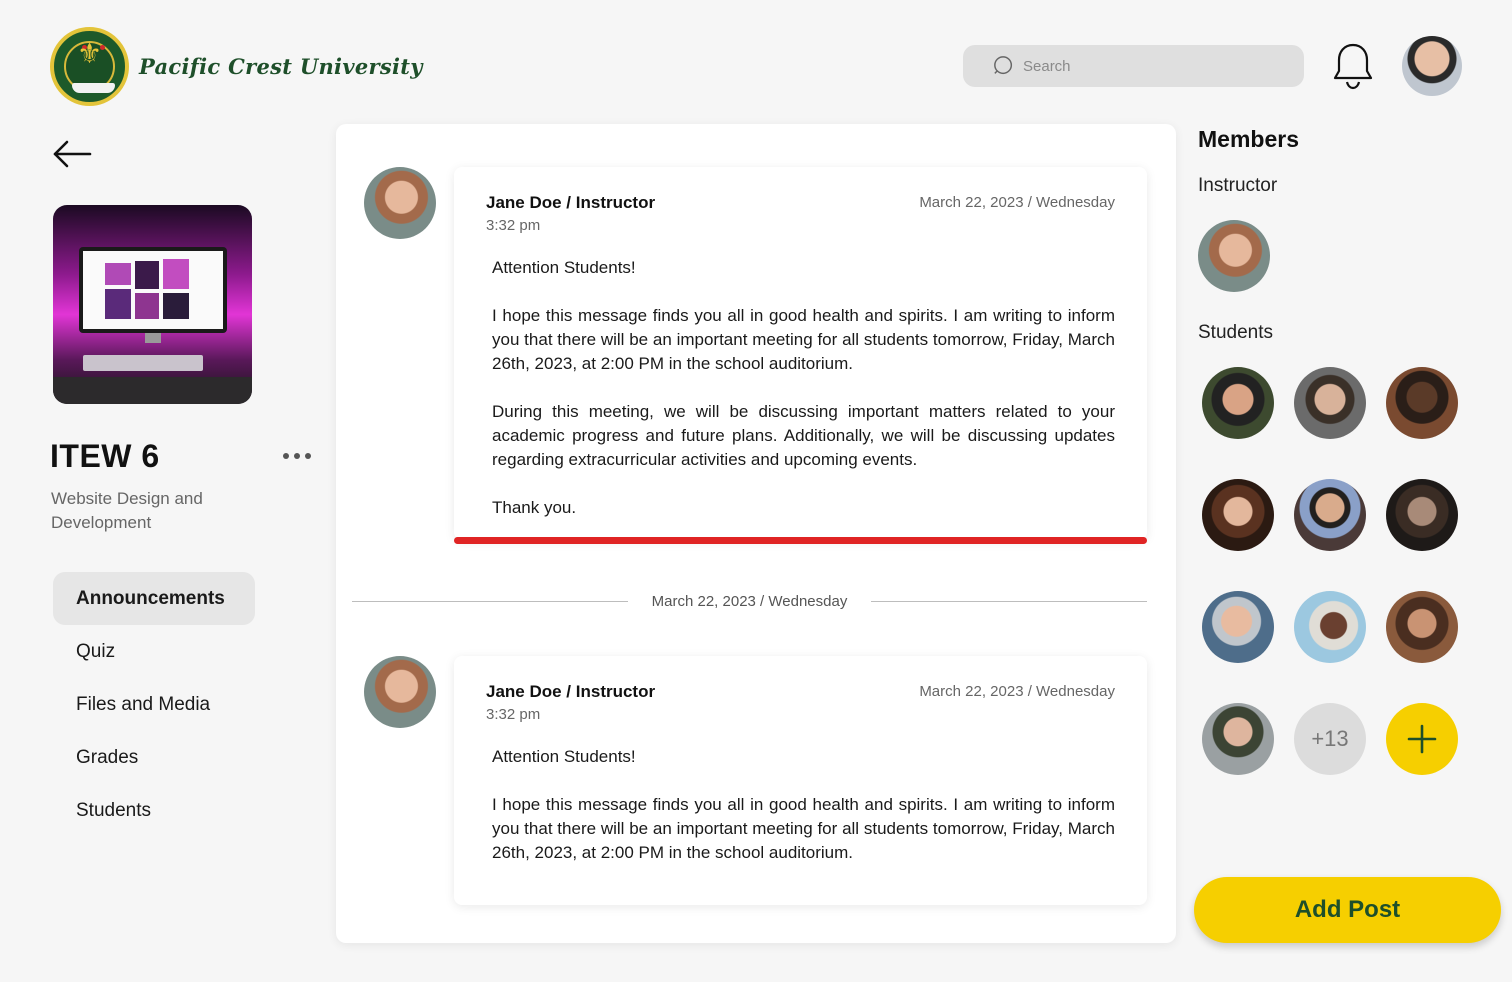 This screenshot has height=982, width=1512. What do you see at coordinates (281, 66) in the screenshot?
I see `university-name: Pacific Crest University` at bounding box center [281, 66].